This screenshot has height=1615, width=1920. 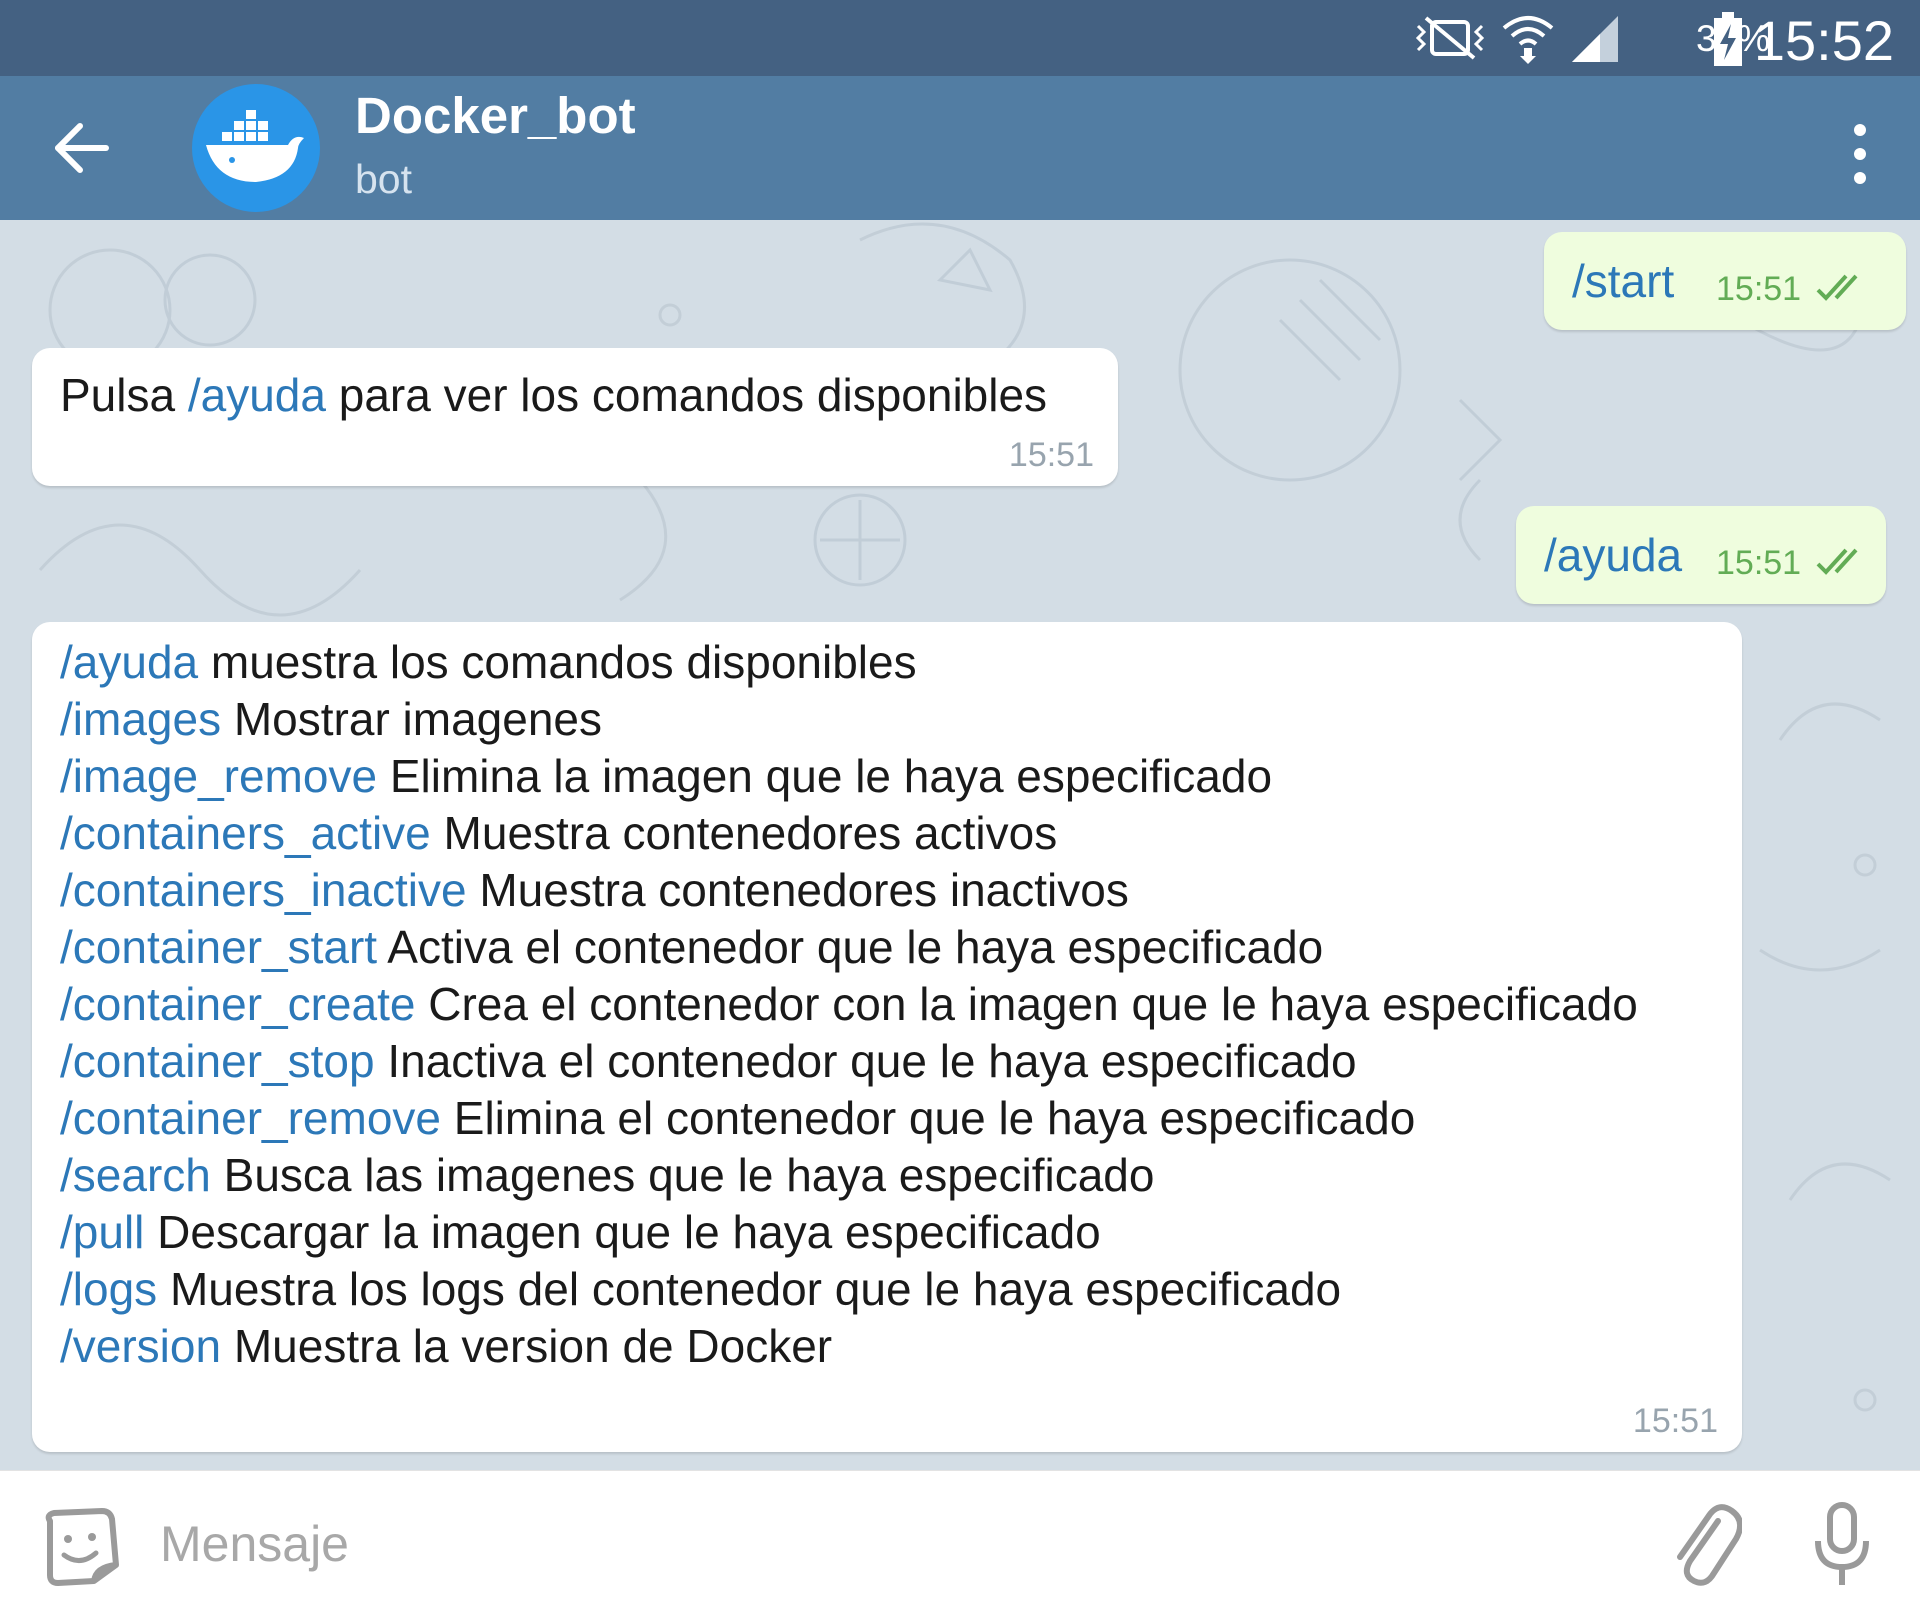 What do you see at coordinates (84, 148) in the screenshot?
I see `arrow-back-icon` at bounding box center [84, 148].